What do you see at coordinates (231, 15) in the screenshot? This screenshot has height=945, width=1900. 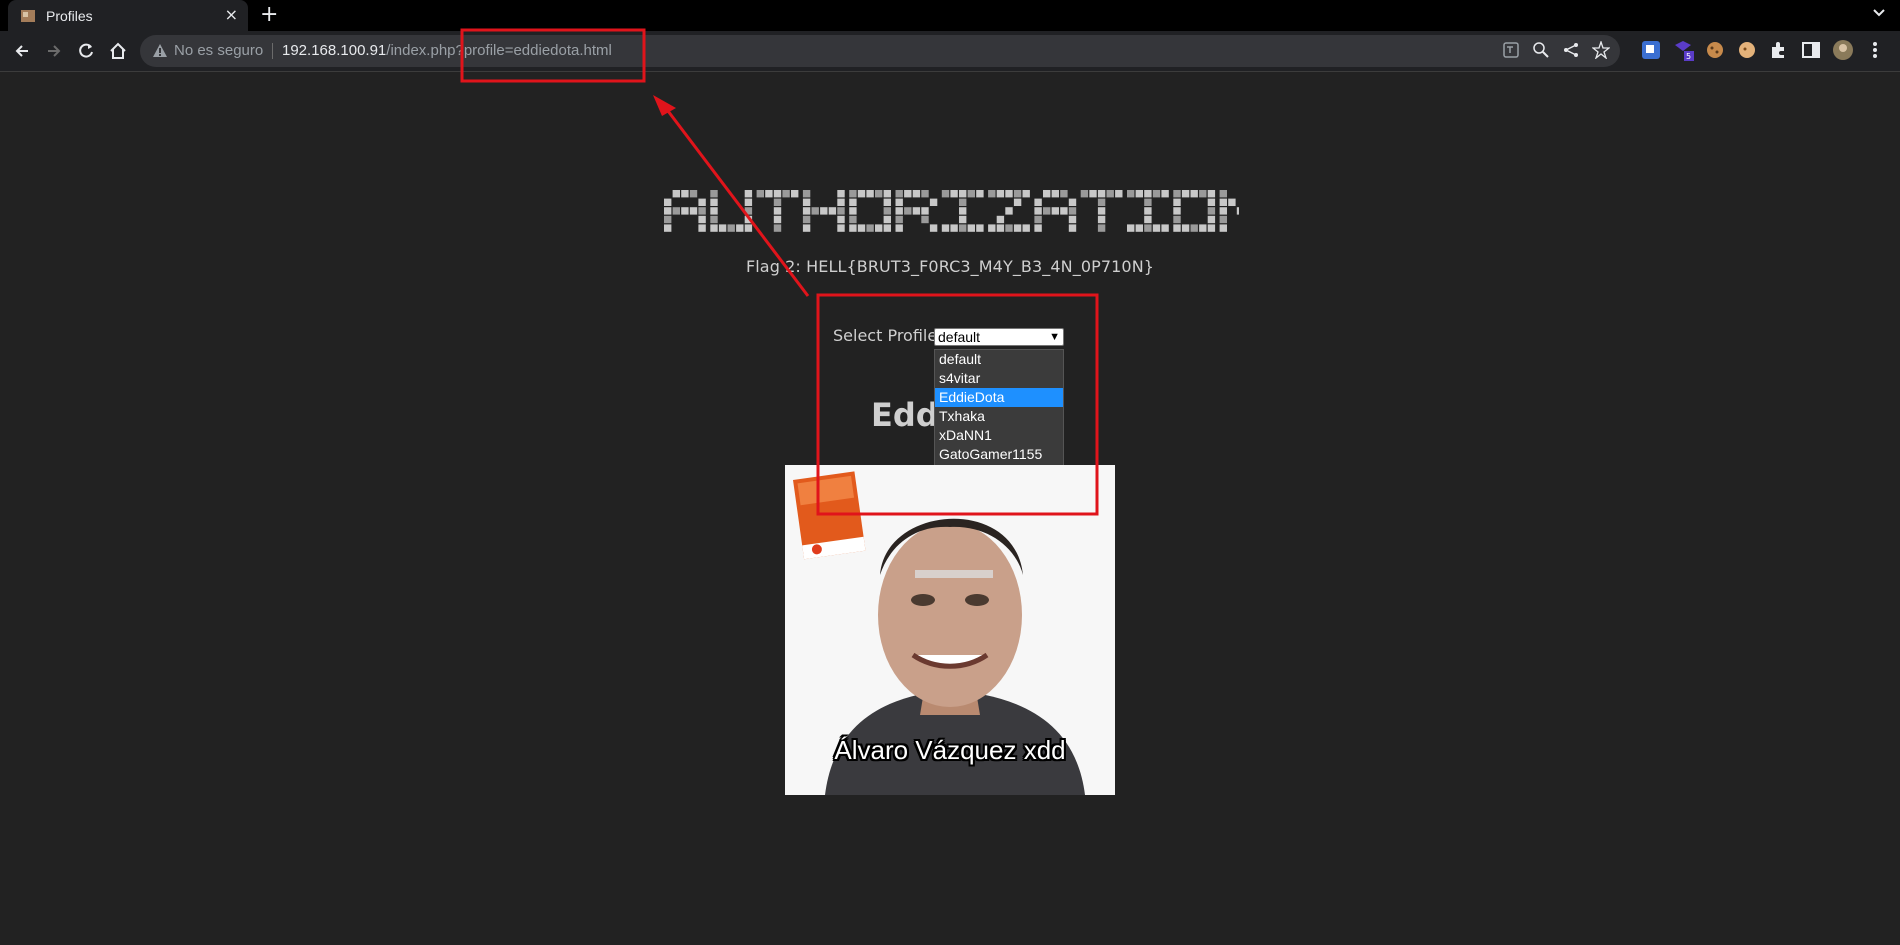 I see `close-tab-icon: ×` at bounding box center [231, 15].